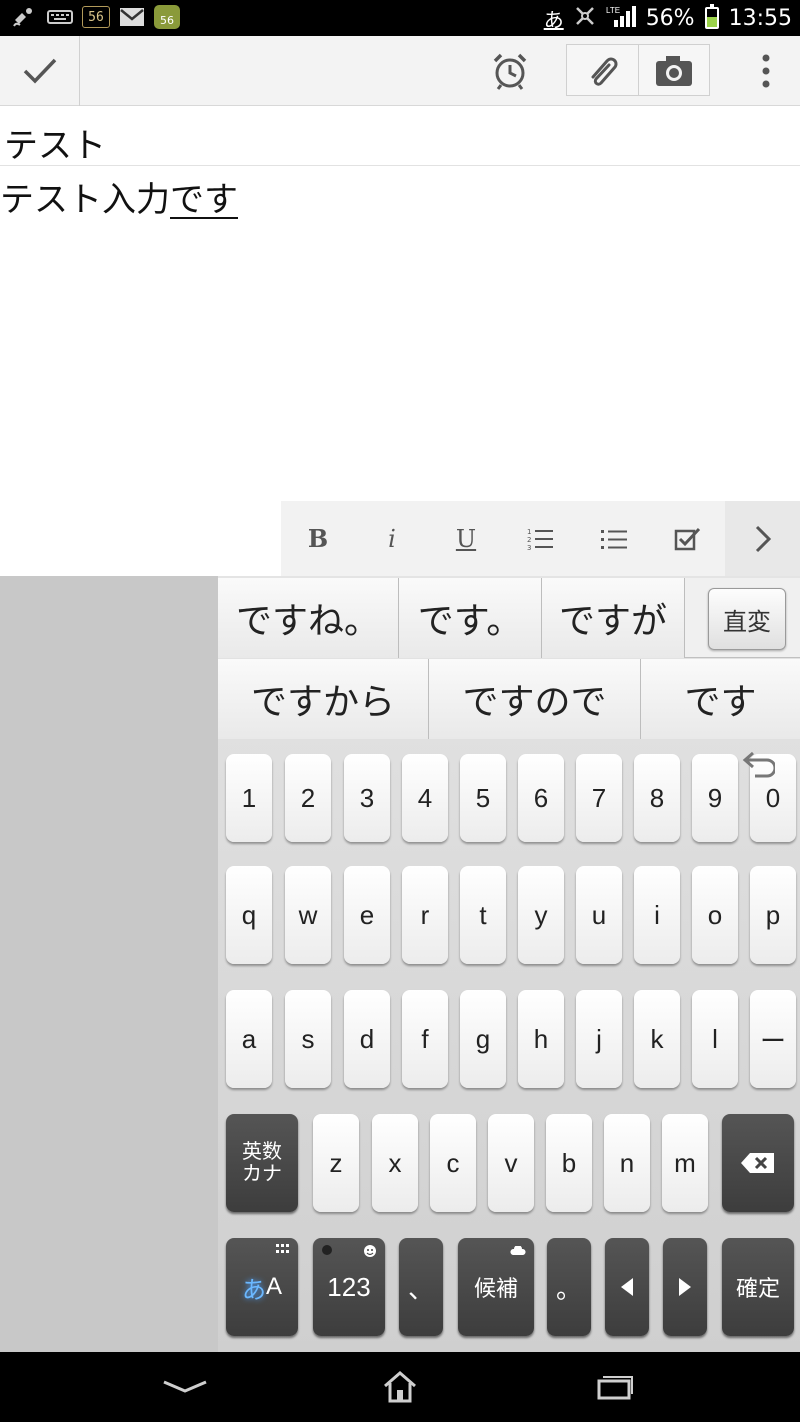 The width and height of the screenshot is (800, 1422). What do you see at coordinates (627, 1163) in the screenshot?
I see `key-n: n` at bounding box center [627, 1163].